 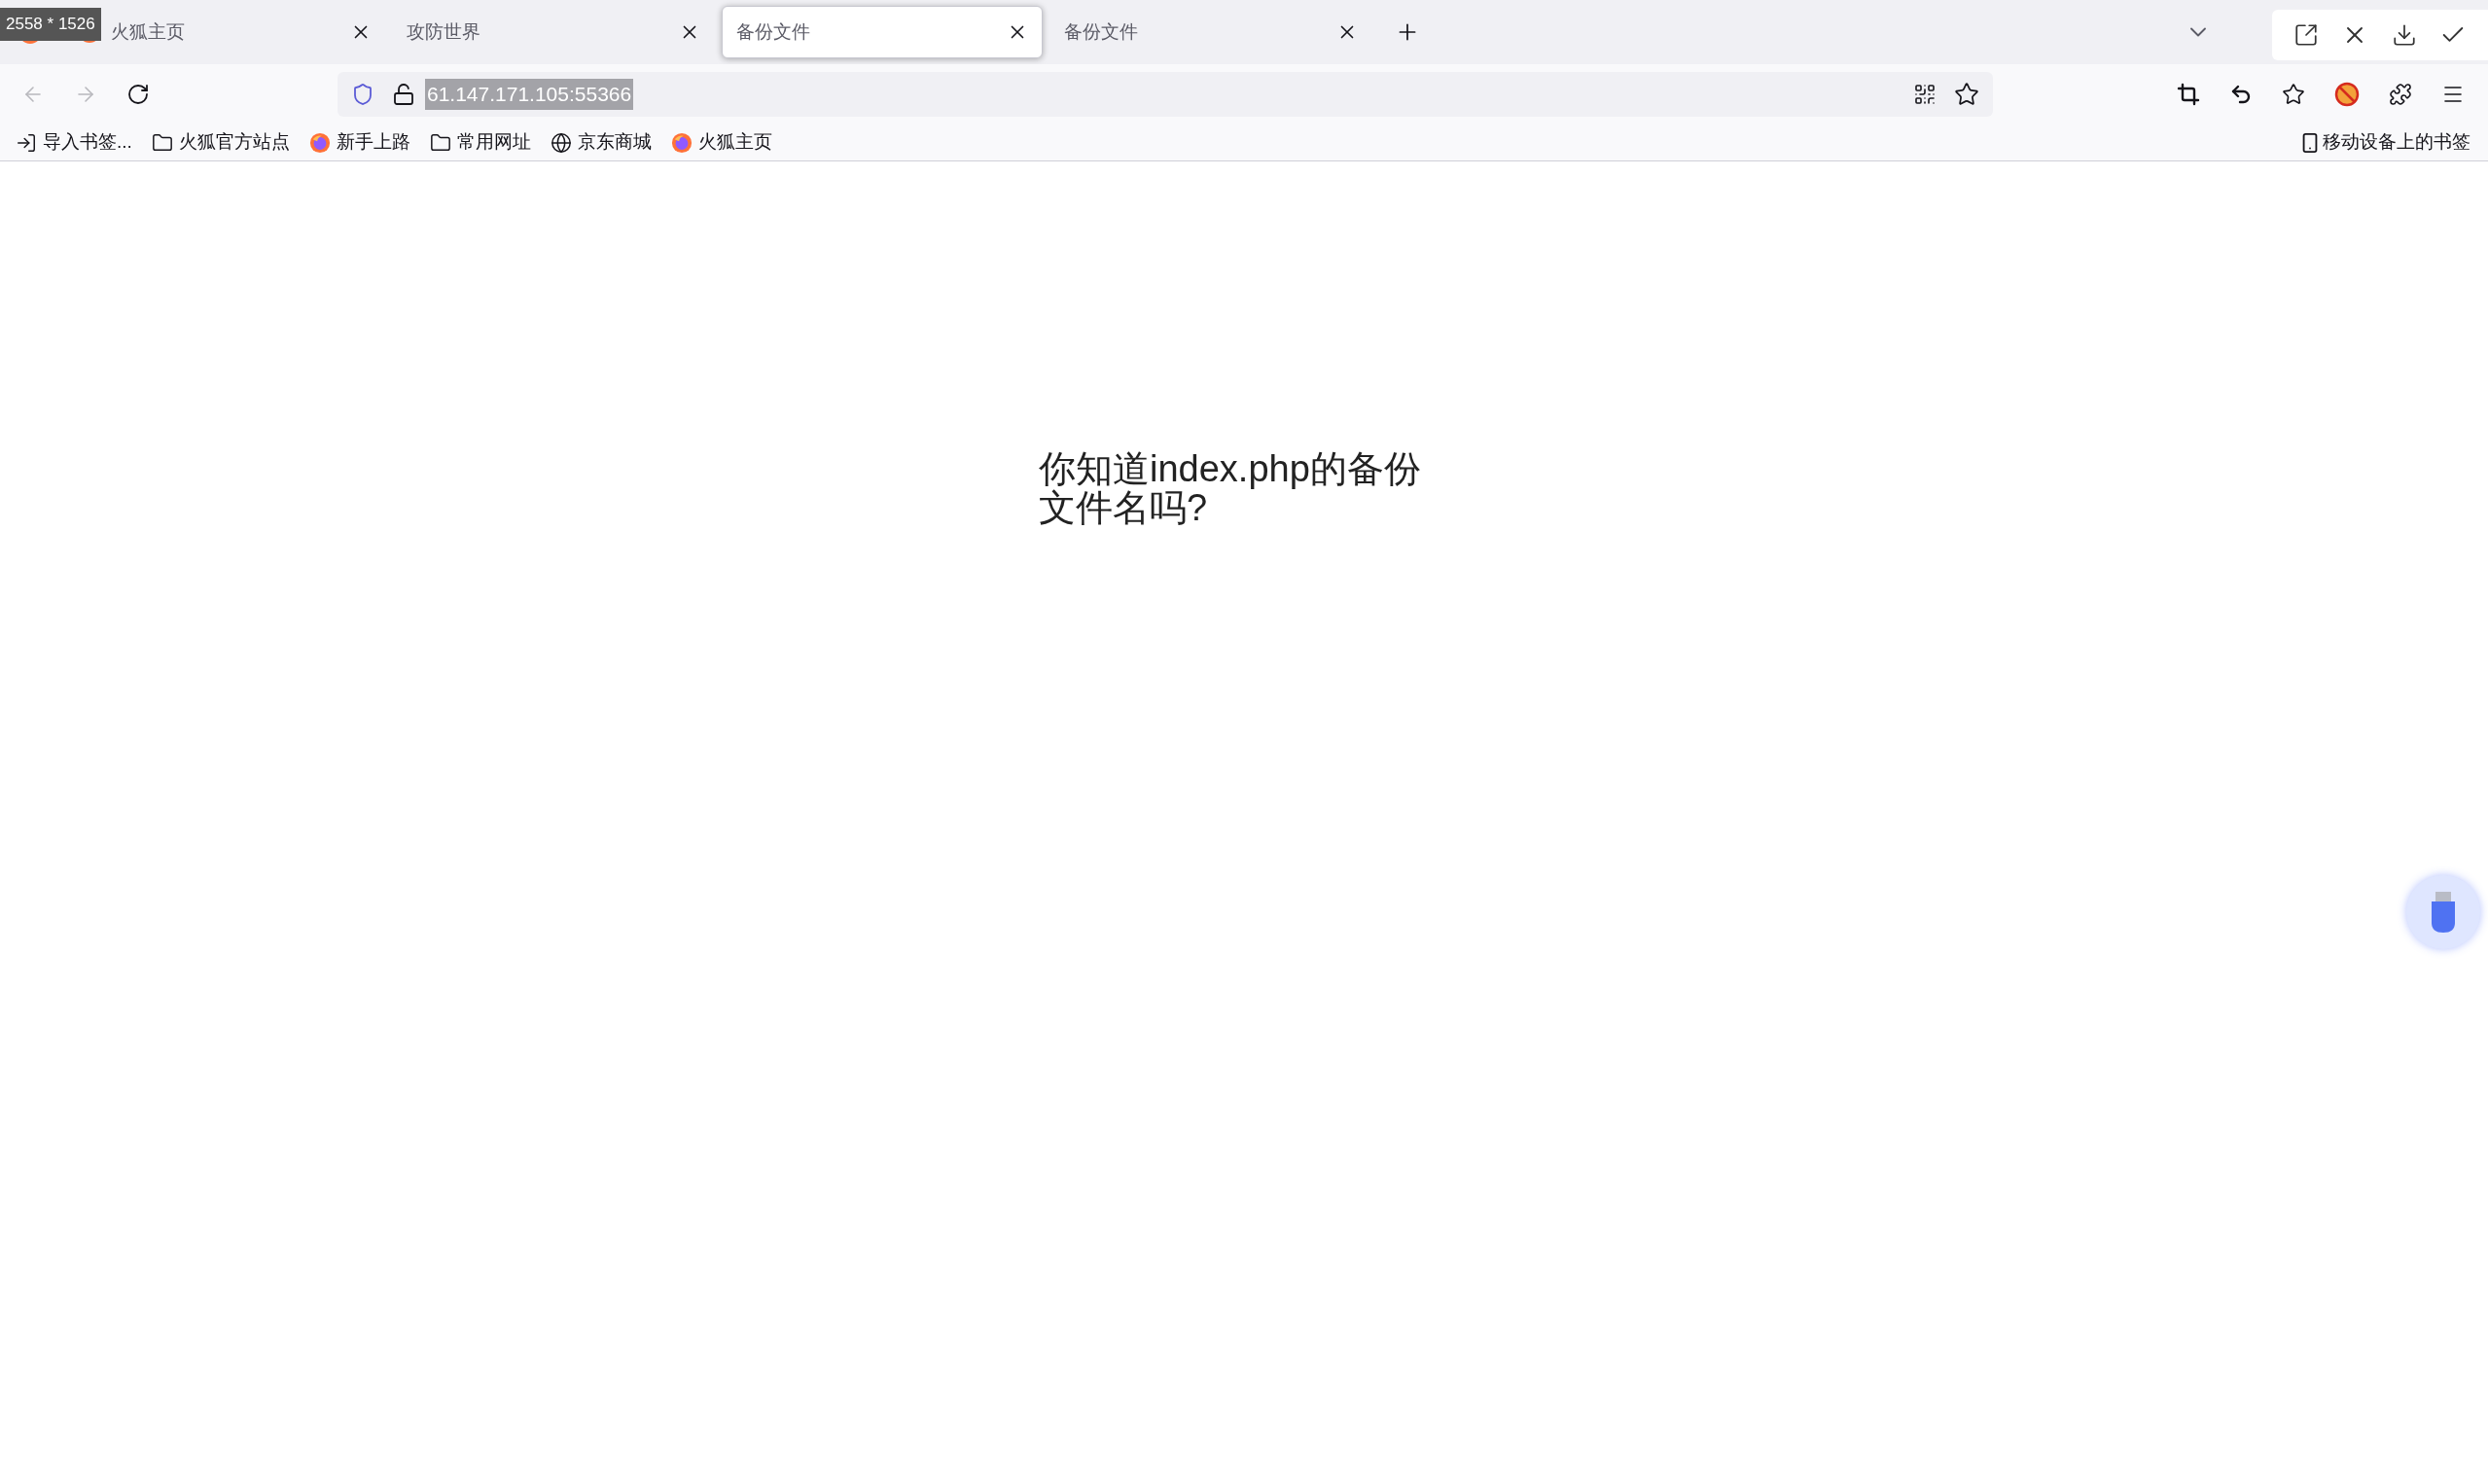 I want to click on tab-title: 火狐主页, so click(x=148, y=32).